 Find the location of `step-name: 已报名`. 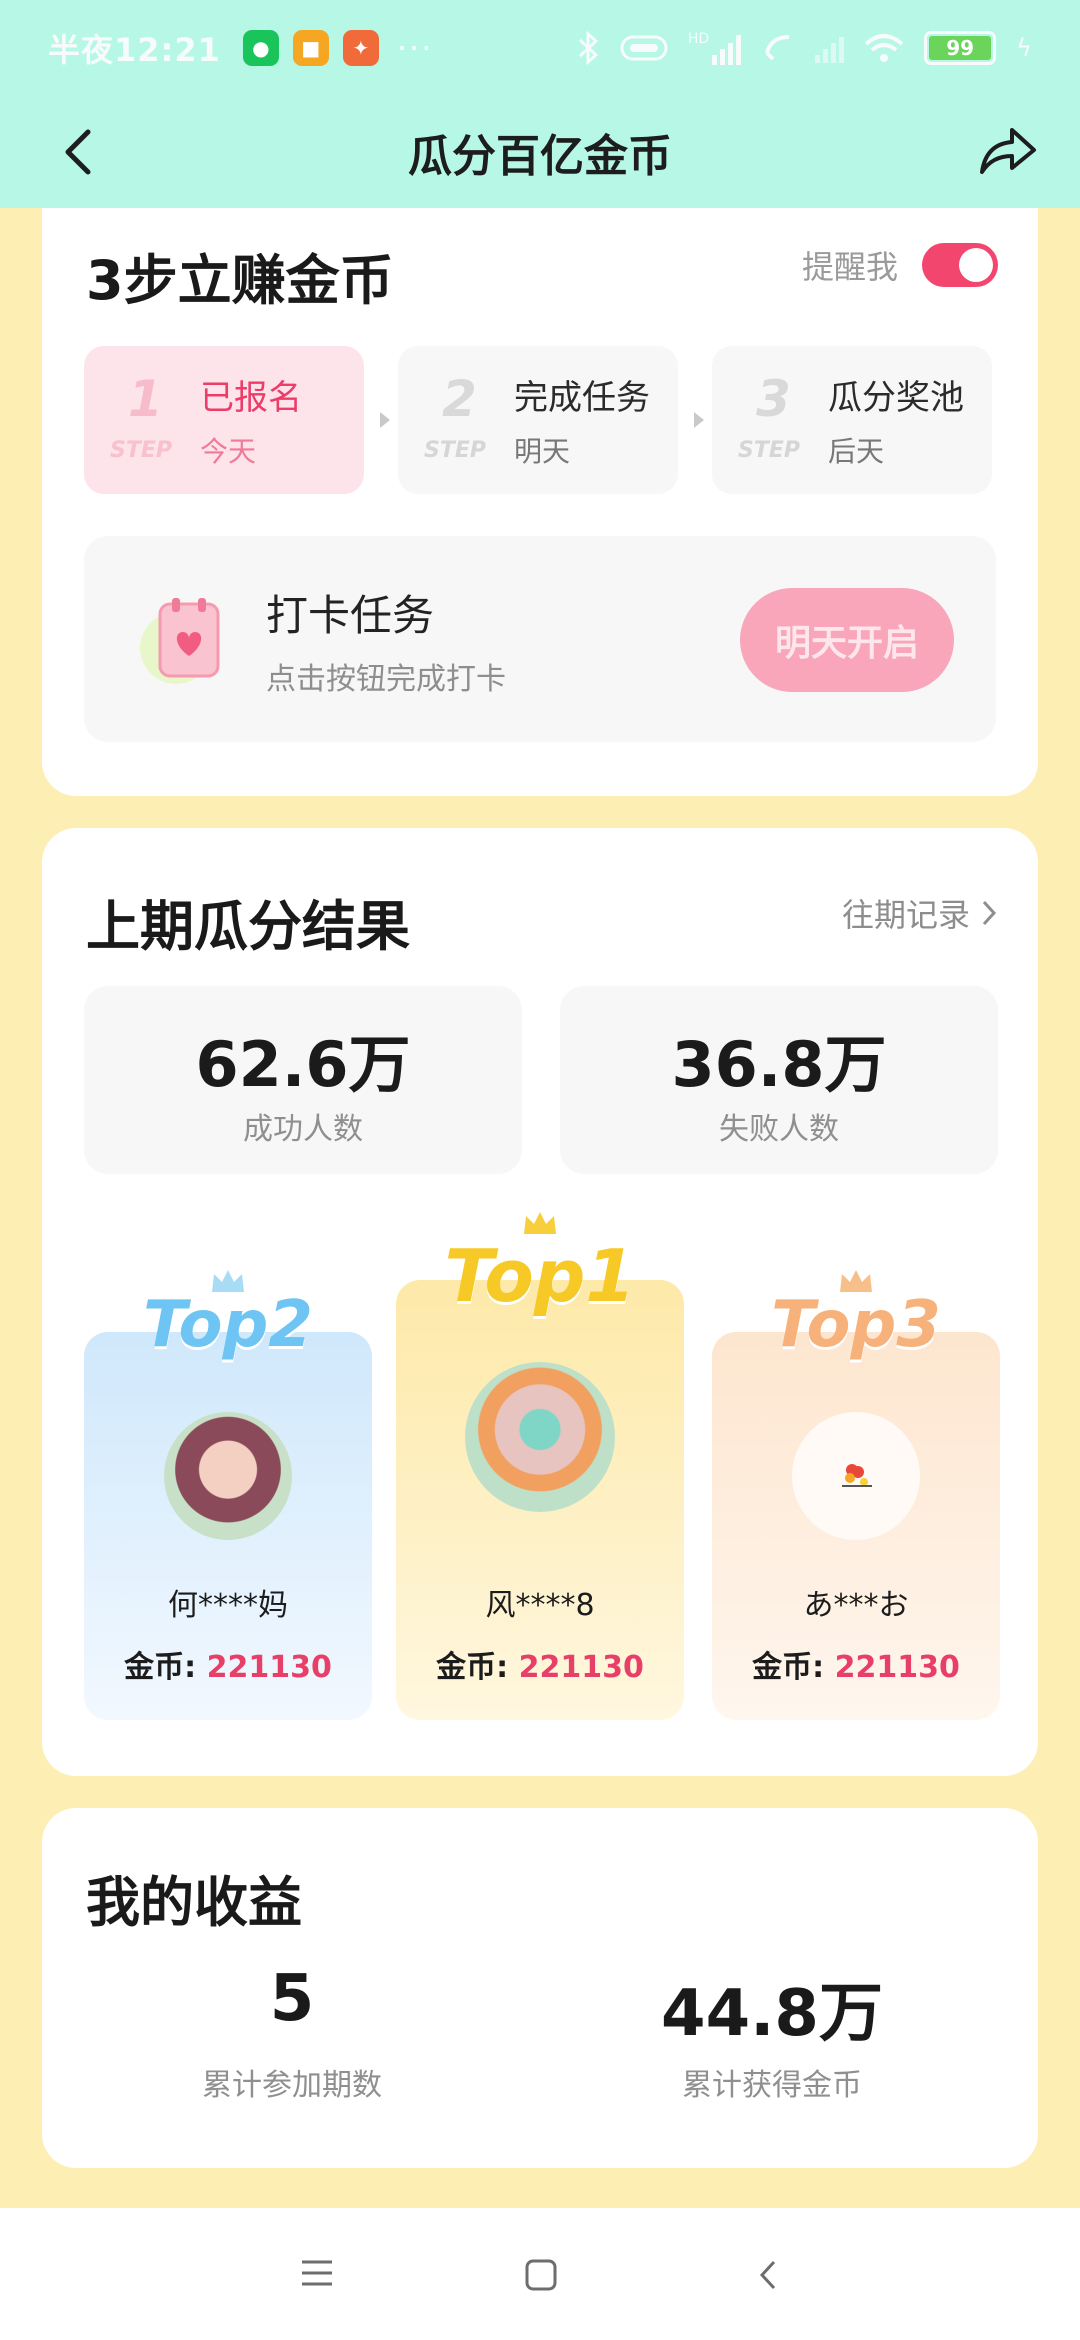

step-name: 已报名 is located at coordinates (251, 398).